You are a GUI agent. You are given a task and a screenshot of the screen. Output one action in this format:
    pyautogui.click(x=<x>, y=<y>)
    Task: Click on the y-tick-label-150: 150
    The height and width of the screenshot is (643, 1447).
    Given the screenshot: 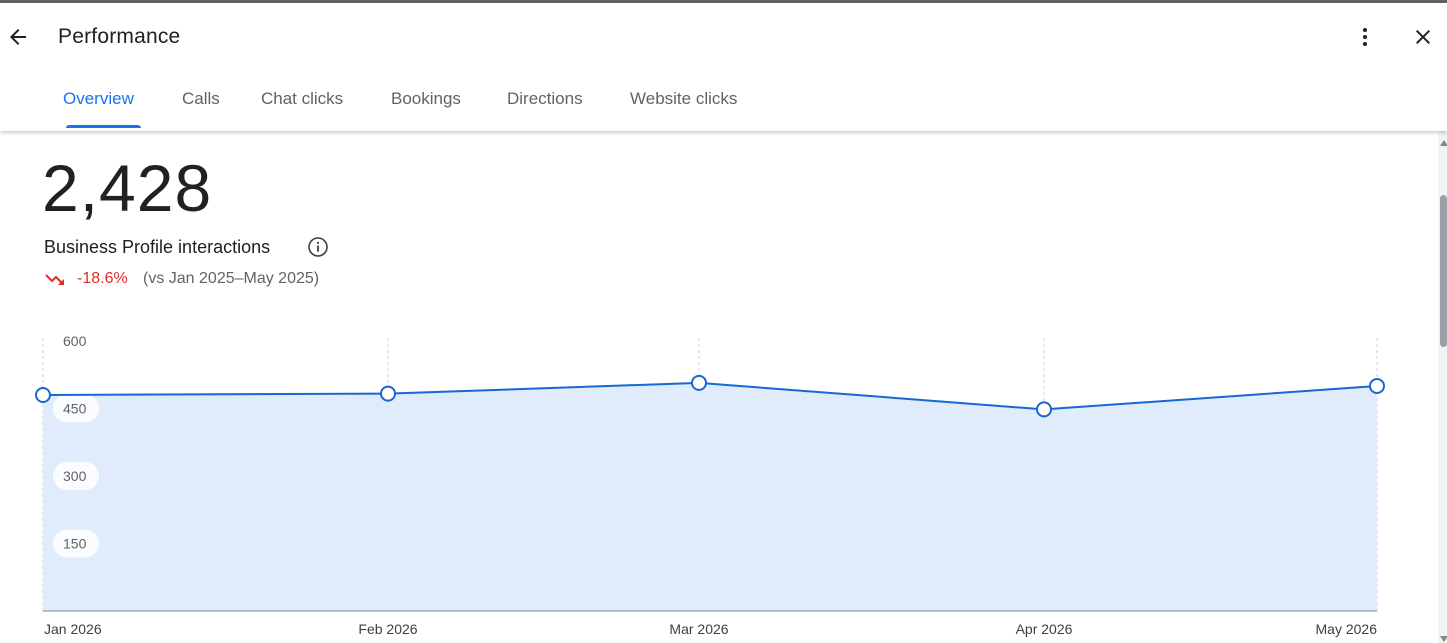 What is the action you would take?
    pyautogui.click(x=75, y=544)
    